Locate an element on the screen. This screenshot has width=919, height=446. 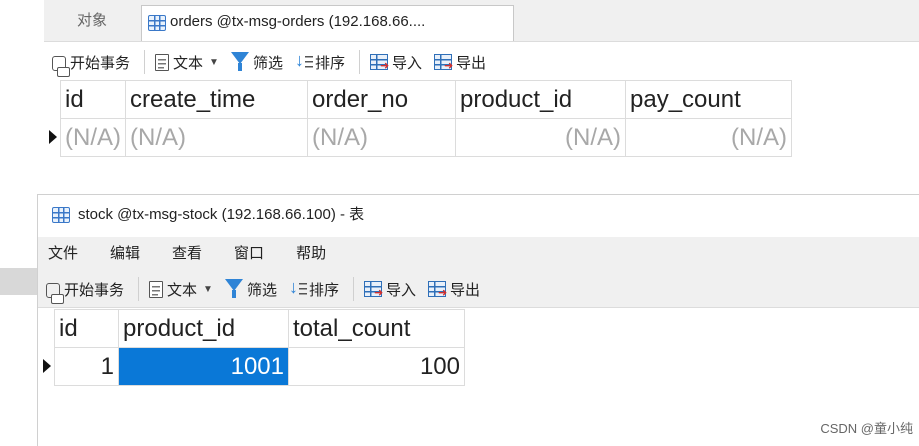
menu-help: 帮助 is located at coordinates (311, 252).